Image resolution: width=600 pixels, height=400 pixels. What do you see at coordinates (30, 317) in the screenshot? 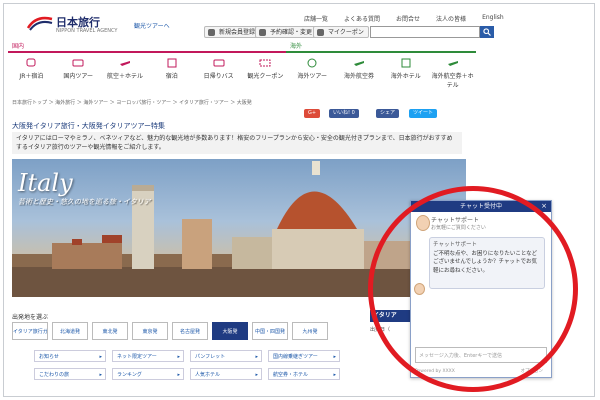
I see `departure-label: 出発地を選ぶ` at bounding box center [30, 317].